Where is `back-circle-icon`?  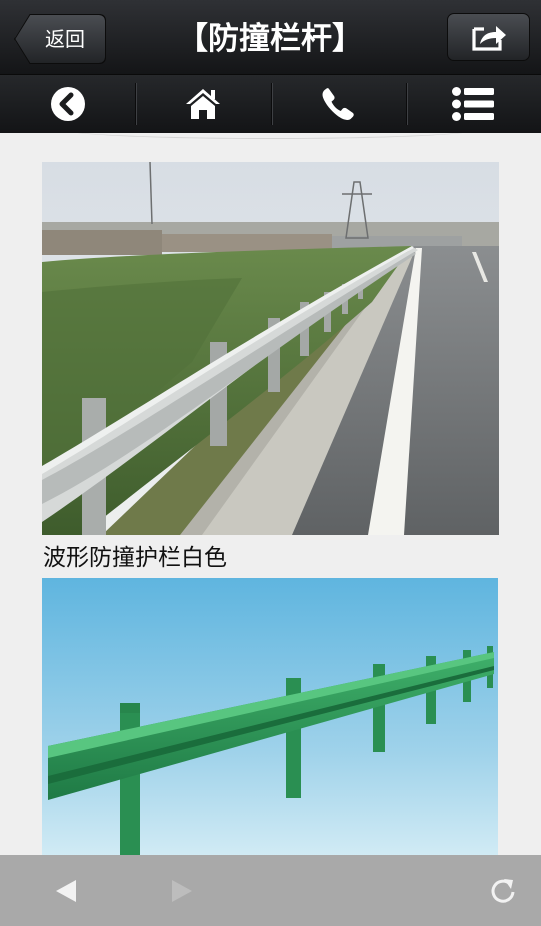
back-circle-icon is located at coordinates (67, 104).